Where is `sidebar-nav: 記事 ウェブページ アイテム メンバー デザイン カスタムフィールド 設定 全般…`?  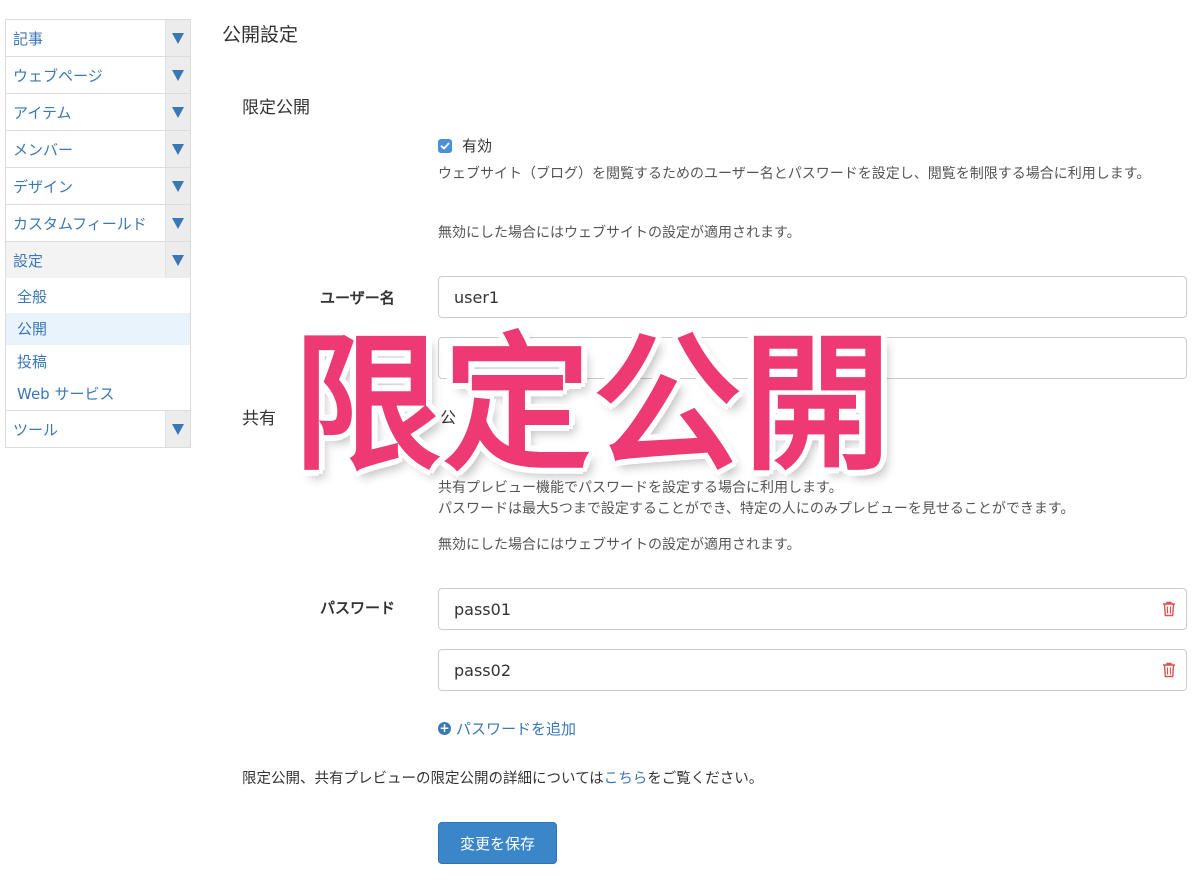
sidebar-nav: 記事 ウェブページ アイテム メンバー デザイン カスタムフィールド 設定 全般… is located at coordinates (98, 233).